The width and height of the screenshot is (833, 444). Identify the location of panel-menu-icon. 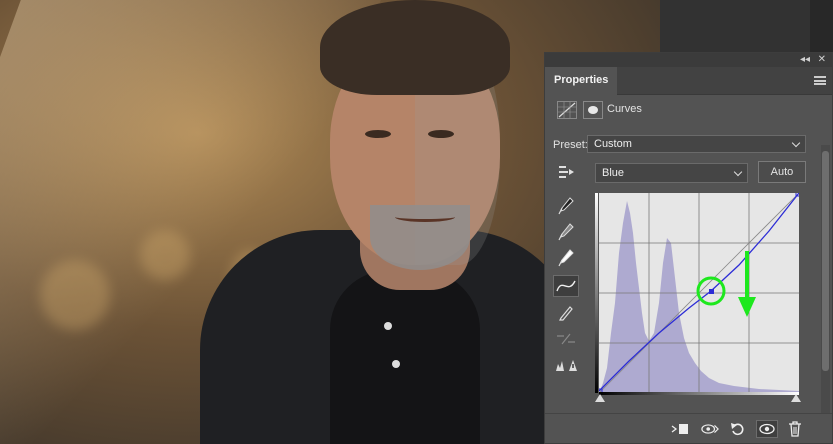
(820, 80).